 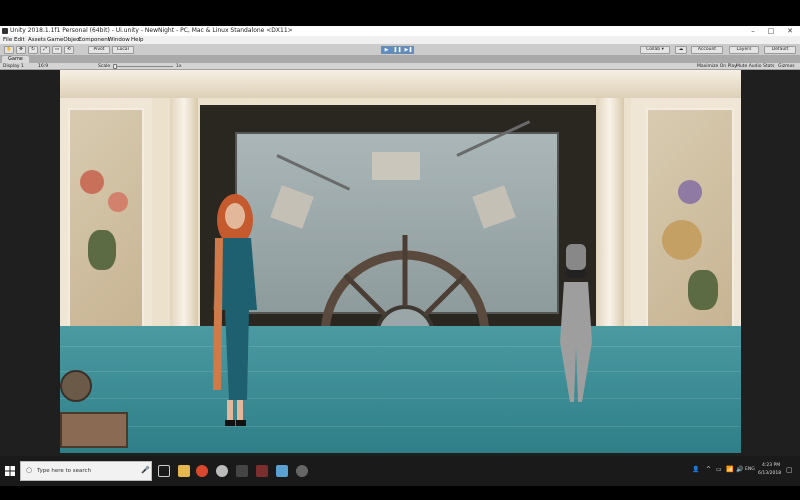 What do you see at coordinates (69, 50) in the screenshot?
I see `transform-tool-icon: ⟲` at bounding box center [69, 50].